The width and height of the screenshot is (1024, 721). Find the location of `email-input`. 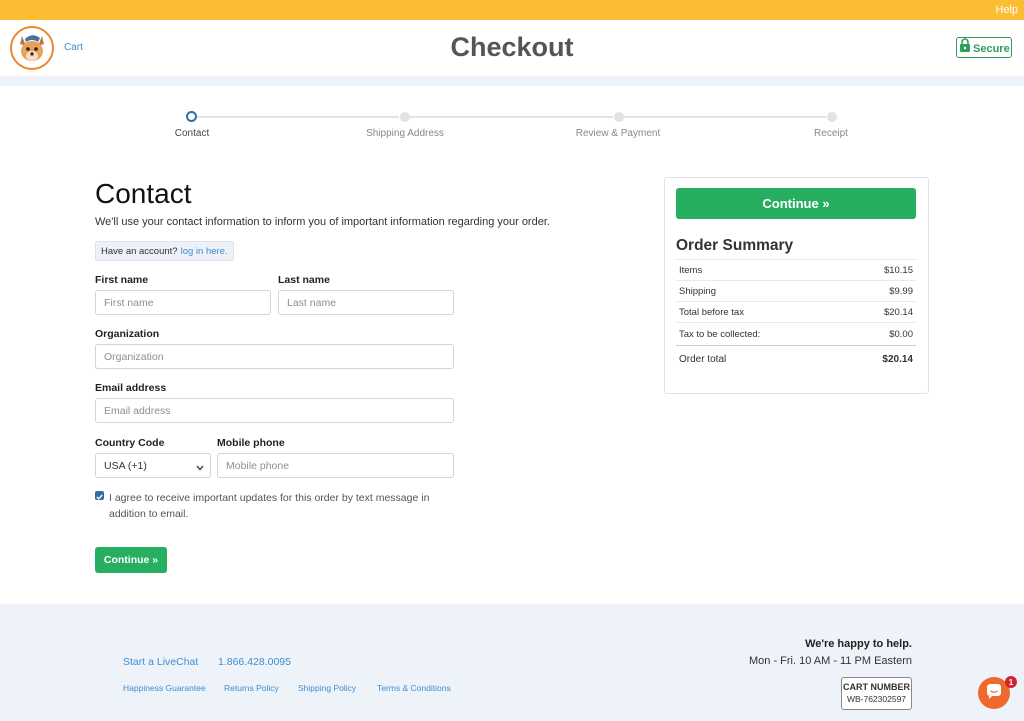

email-input is located at coordinates (274, 410).